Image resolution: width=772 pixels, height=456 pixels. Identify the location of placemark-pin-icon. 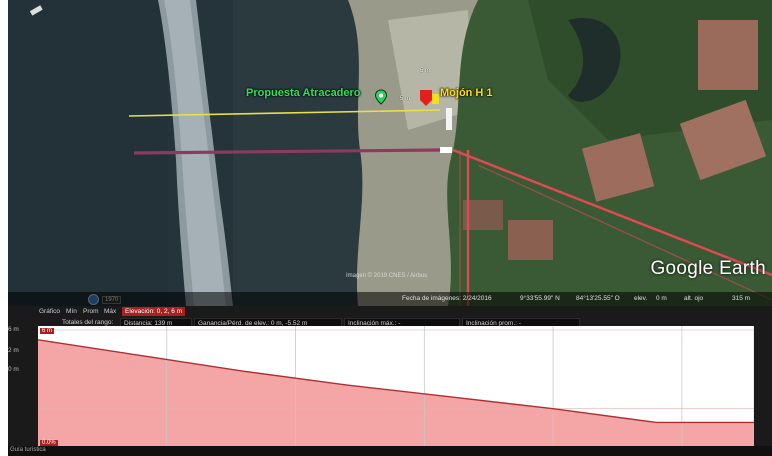
(381, 97).